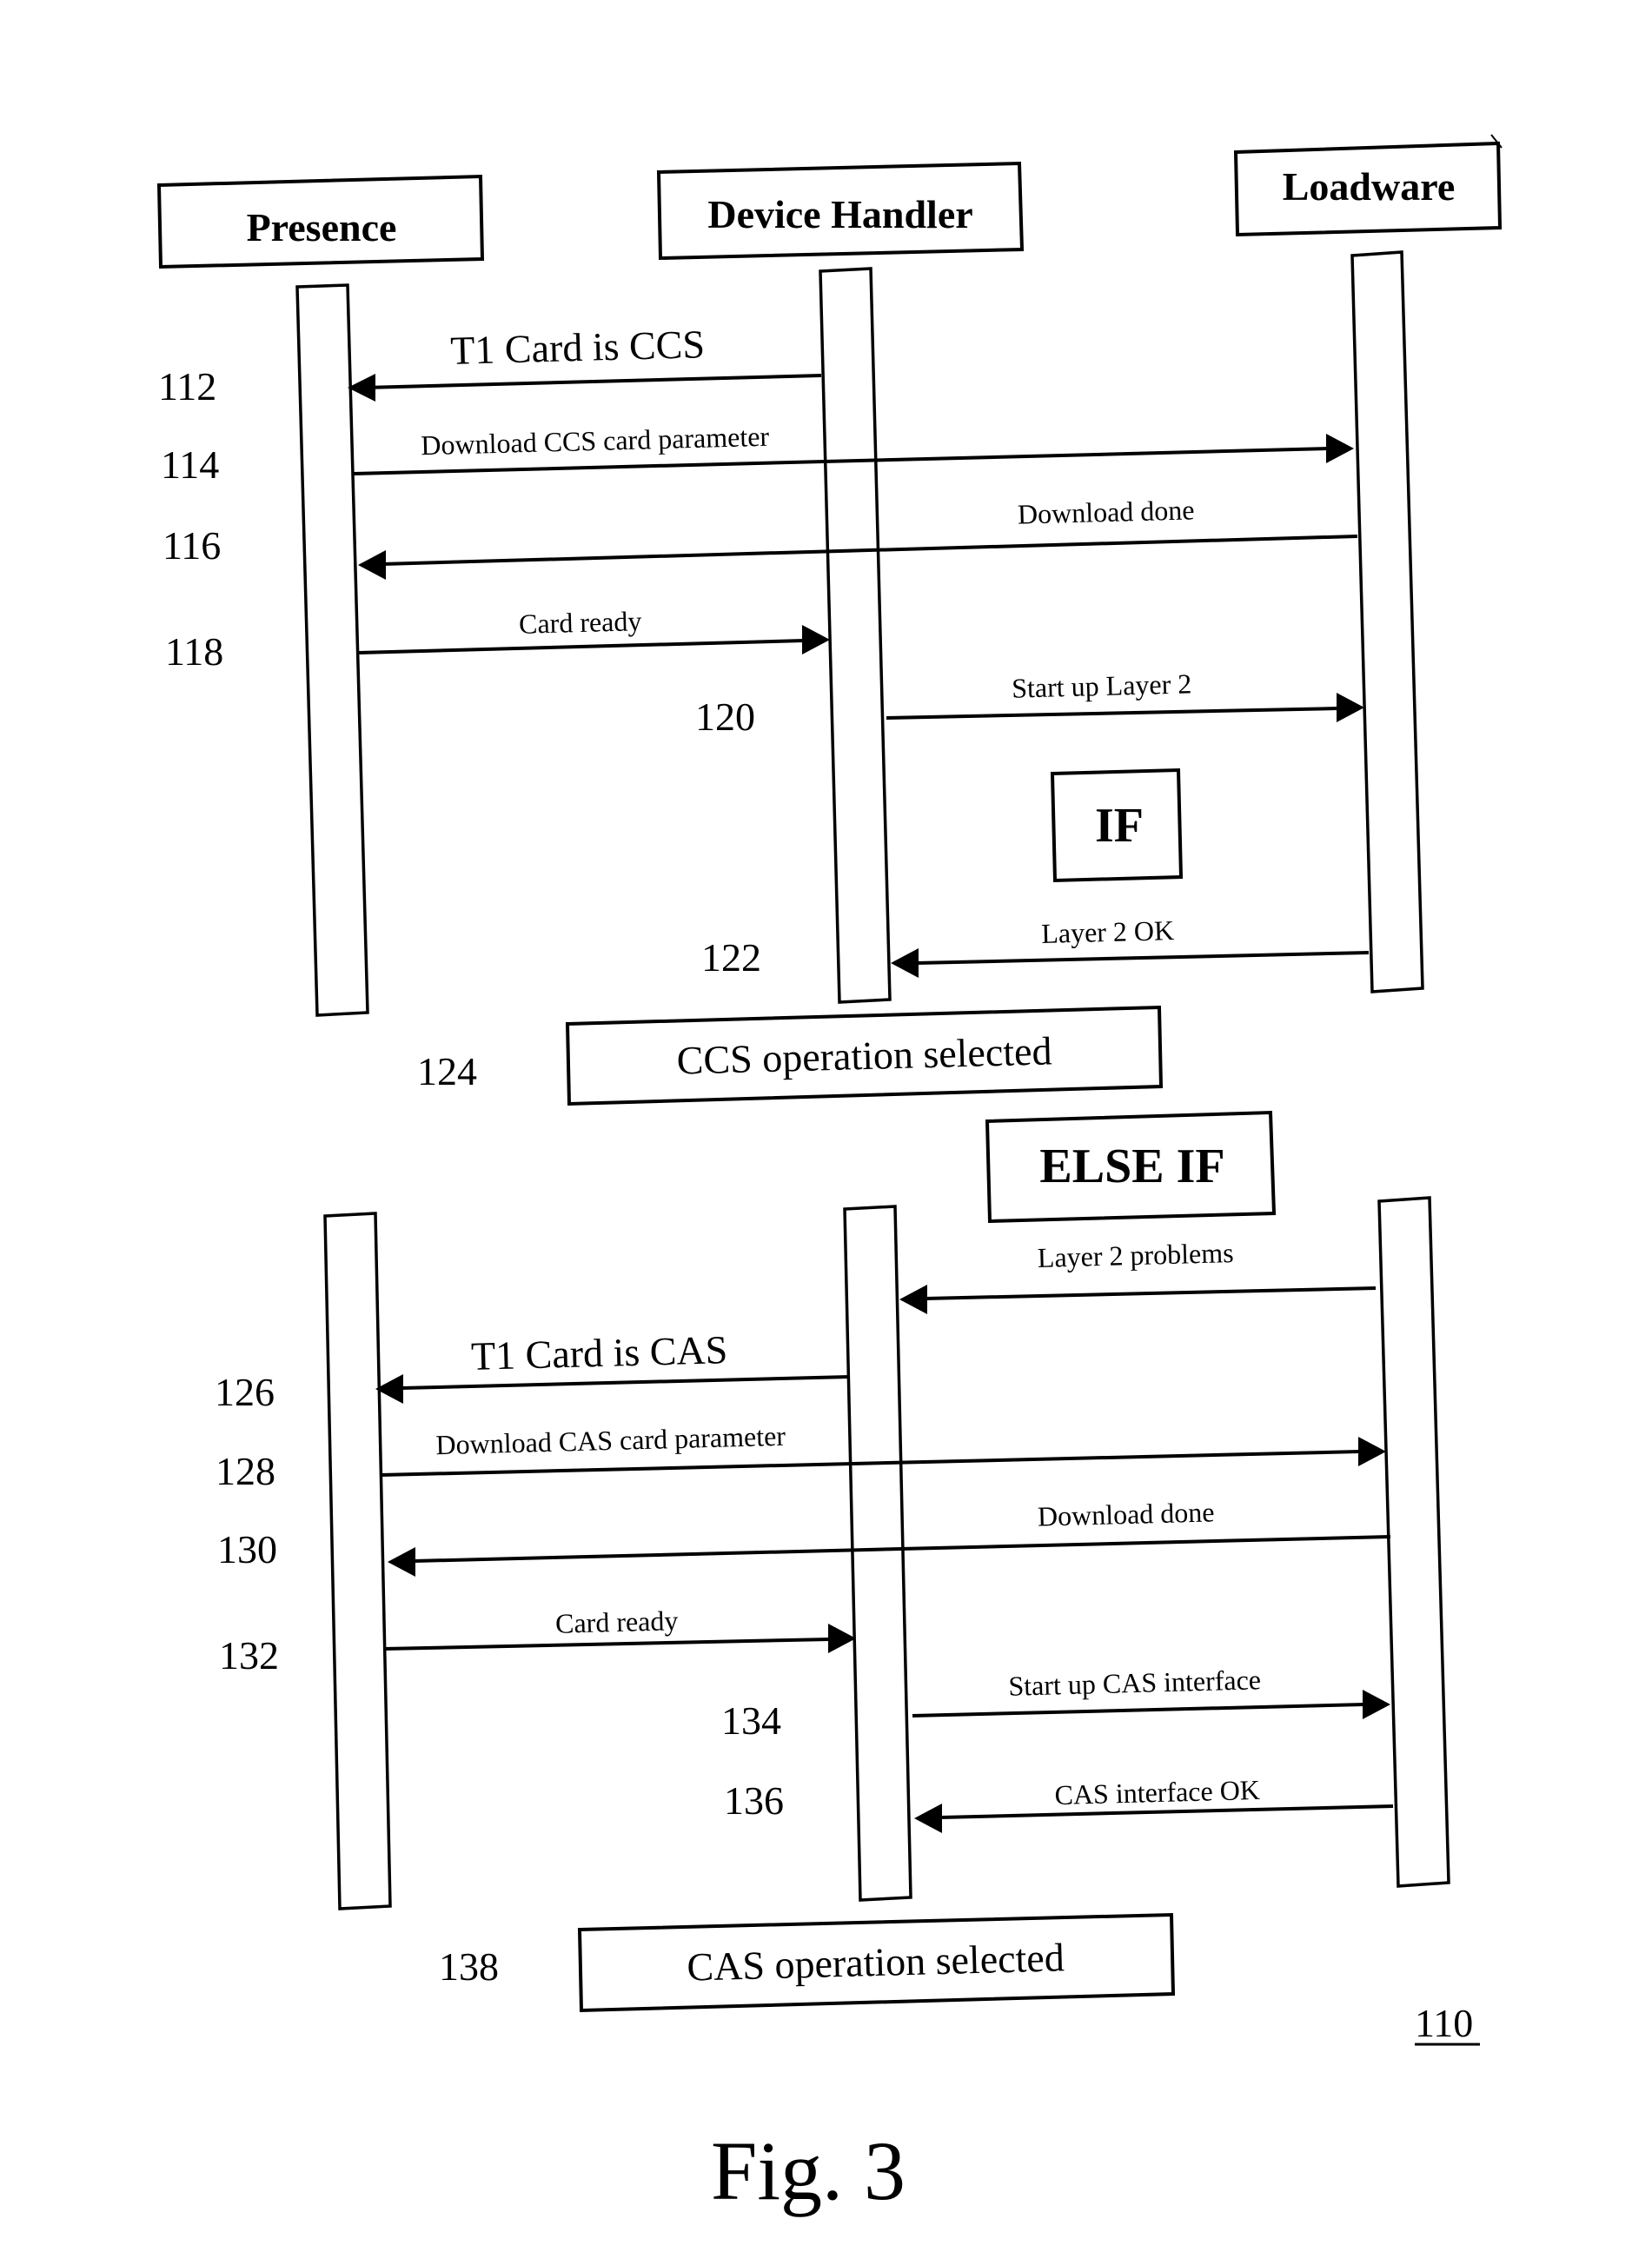 The height and width of the screenshot is (2259, 1652). What do you see at coordinates (1036, 947) in the screenshot?
I see `message-122: Layer 2 OK 122` at bounding box center [1036, 947].